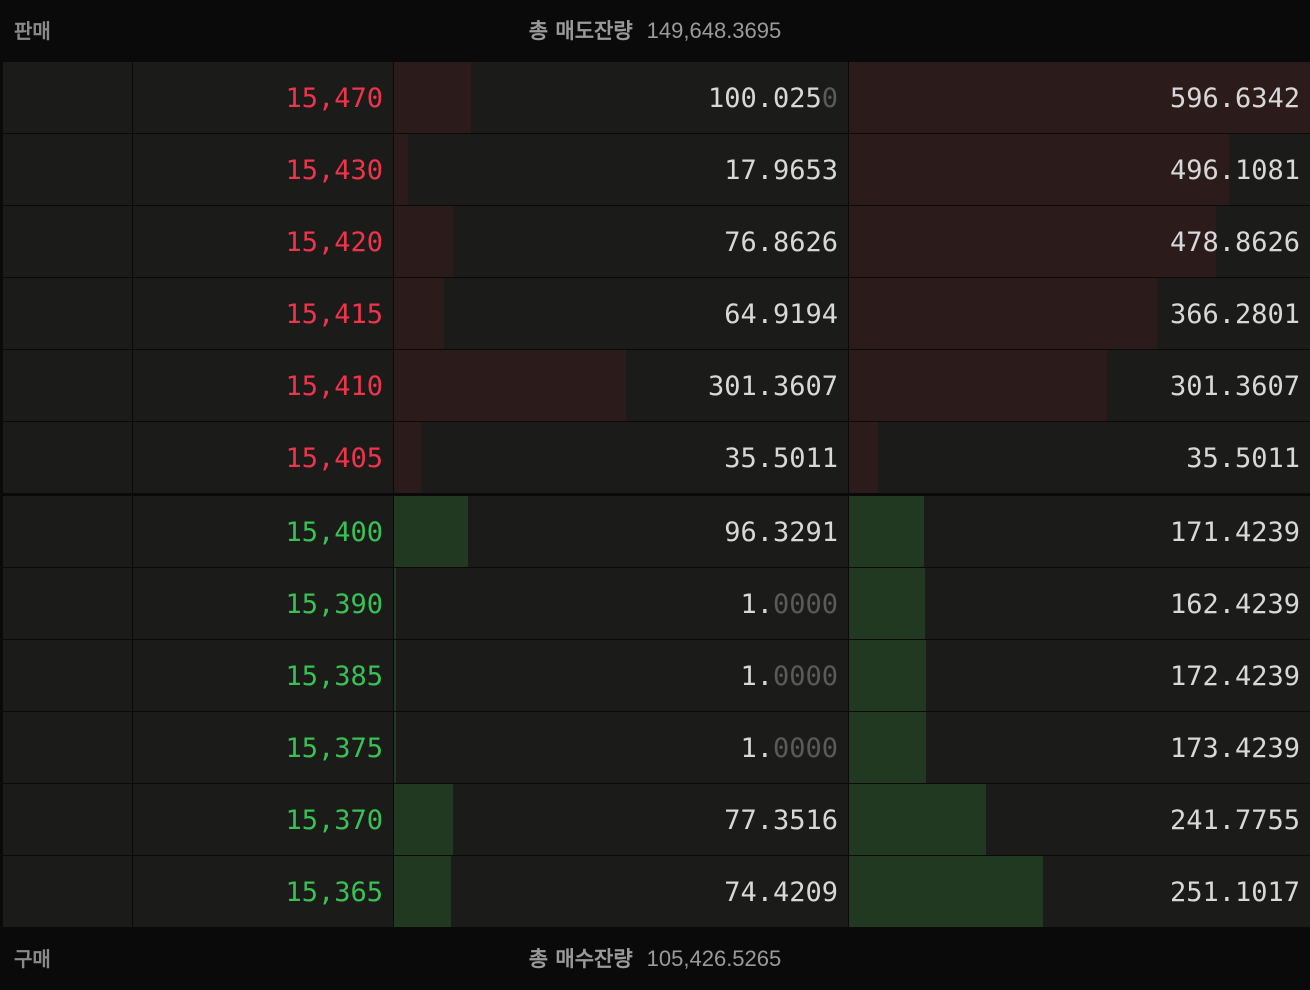 The height and width of the screenshot is (990, 1310). What do you see at coordinates (621, 313) in the screenshot?
I see `quantity-cell: 64.9194` at bounding box center [621, 313].